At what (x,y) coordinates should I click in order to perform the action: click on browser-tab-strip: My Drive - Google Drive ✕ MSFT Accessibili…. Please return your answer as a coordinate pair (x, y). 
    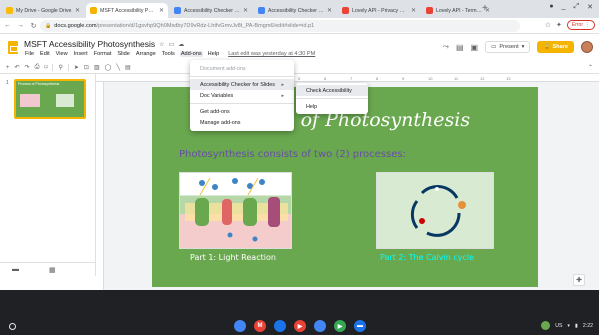
    Looking at the image, I should click on (299, 9).